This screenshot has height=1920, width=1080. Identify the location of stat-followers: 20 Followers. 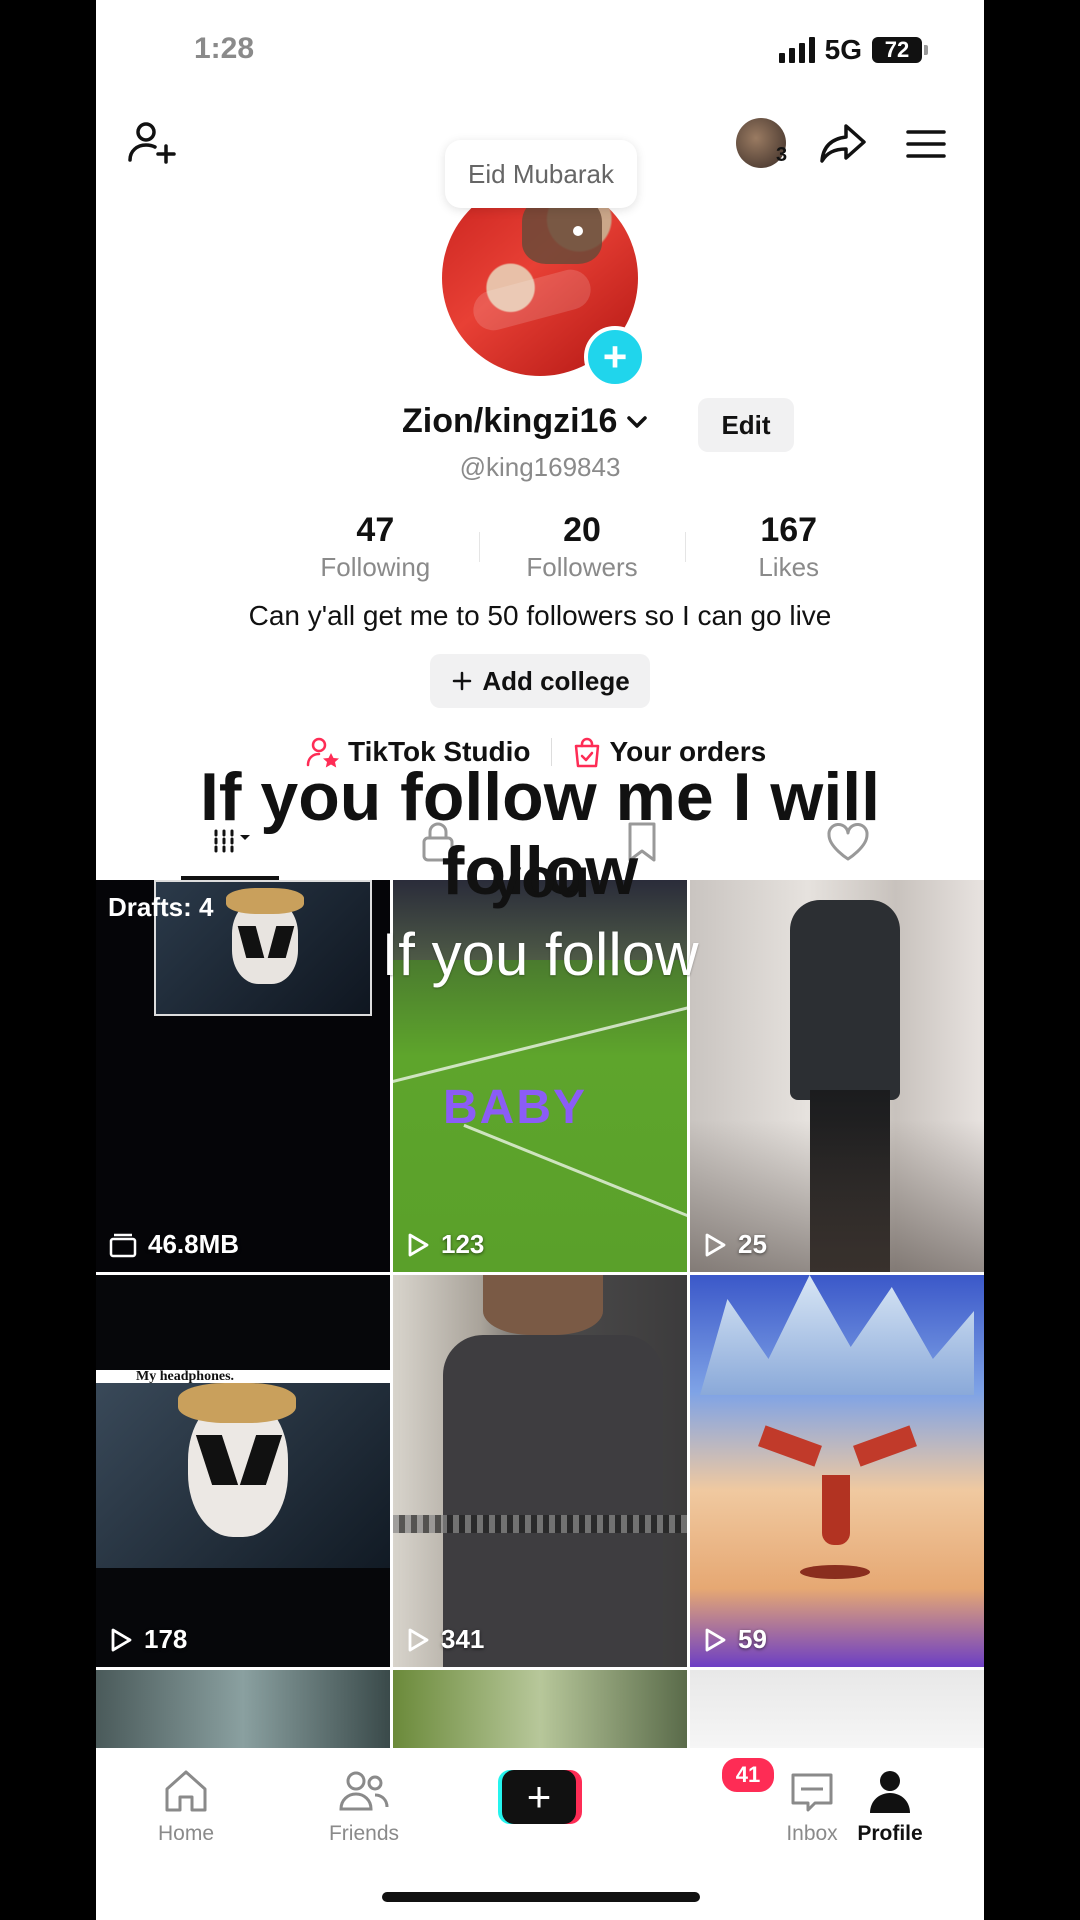
(582, 547).